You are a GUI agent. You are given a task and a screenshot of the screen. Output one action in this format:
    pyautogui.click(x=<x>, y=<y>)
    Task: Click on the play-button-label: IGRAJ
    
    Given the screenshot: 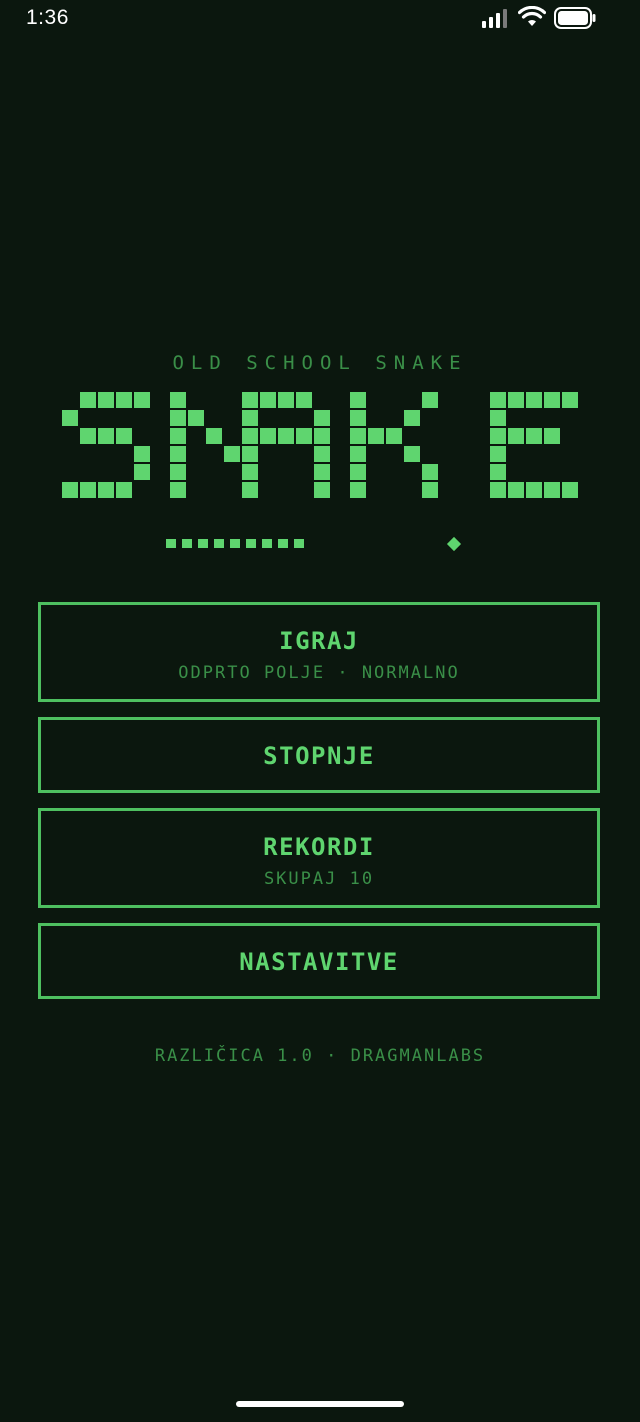 What is the action you would take?
    pyautogui.click(x=319, y=641)
    